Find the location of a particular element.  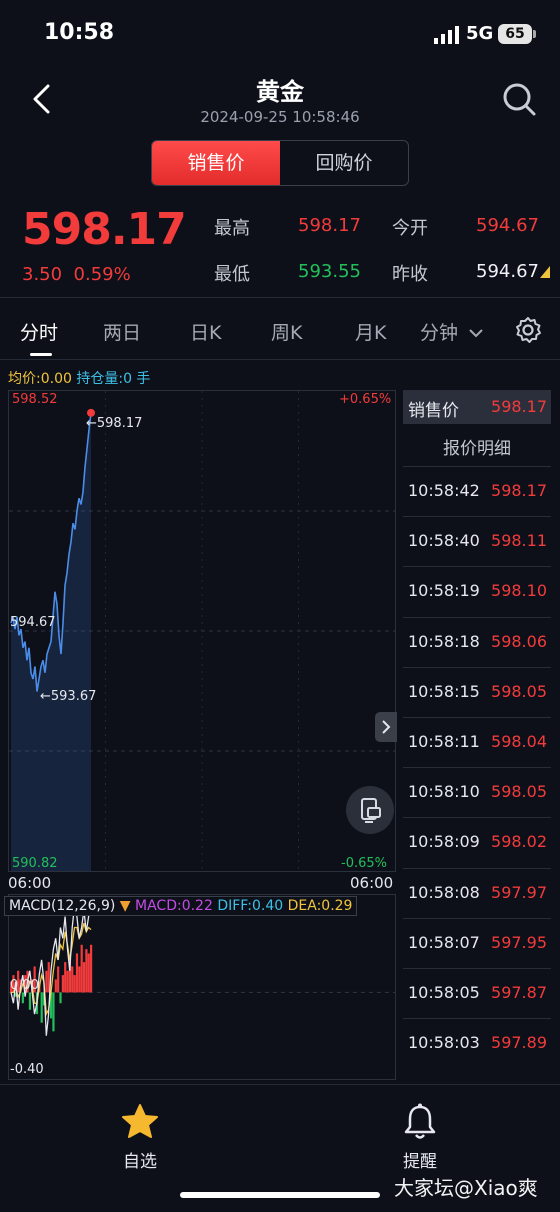

quote-detail-row: 10:58:11 598.04 is located at coordinates (477, 742).